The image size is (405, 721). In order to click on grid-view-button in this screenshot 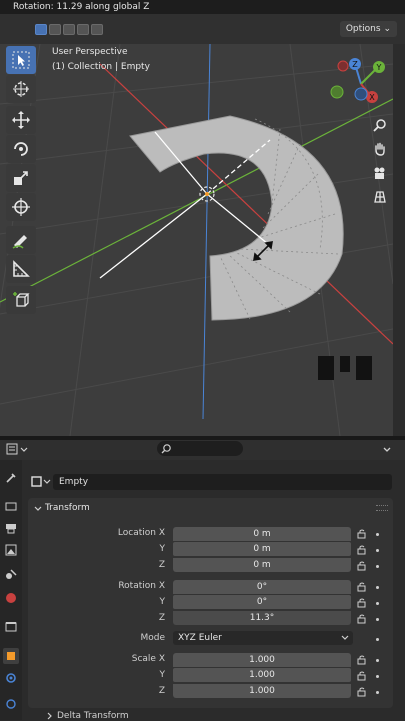, I will do `click(380, 197)`.